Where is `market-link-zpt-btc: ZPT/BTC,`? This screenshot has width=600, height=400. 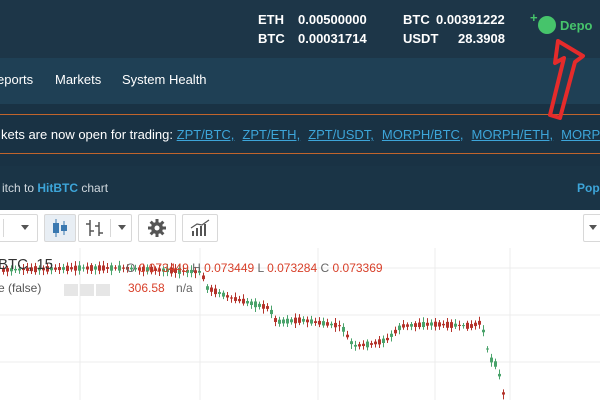 market-link-zpt-btc: ZPT/BTC, is located at coordinates (206, 134).